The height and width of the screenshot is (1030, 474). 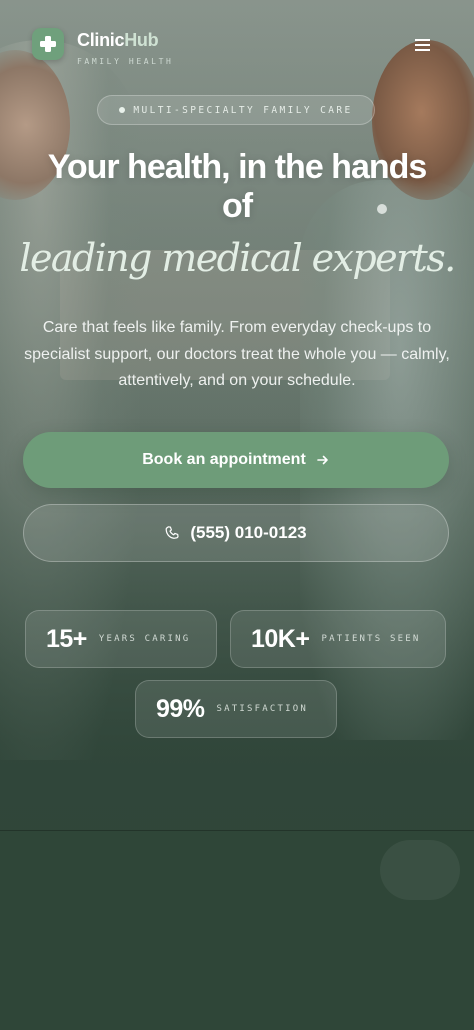 What do you see at coordinates (237, 258) in the screenshot?
I see `hero-headline-serif: leading medical experts.` at bounding box center [237, 258].